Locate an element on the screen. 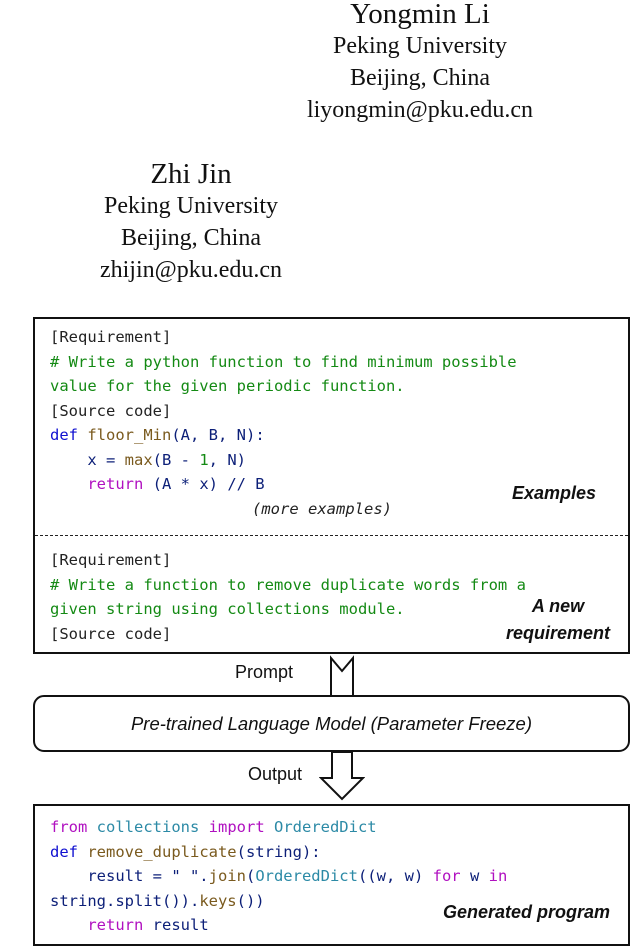 Image resolution: width=630 pixels, height=946 pixels. code-line: return result is located at coordinates (278, 925).